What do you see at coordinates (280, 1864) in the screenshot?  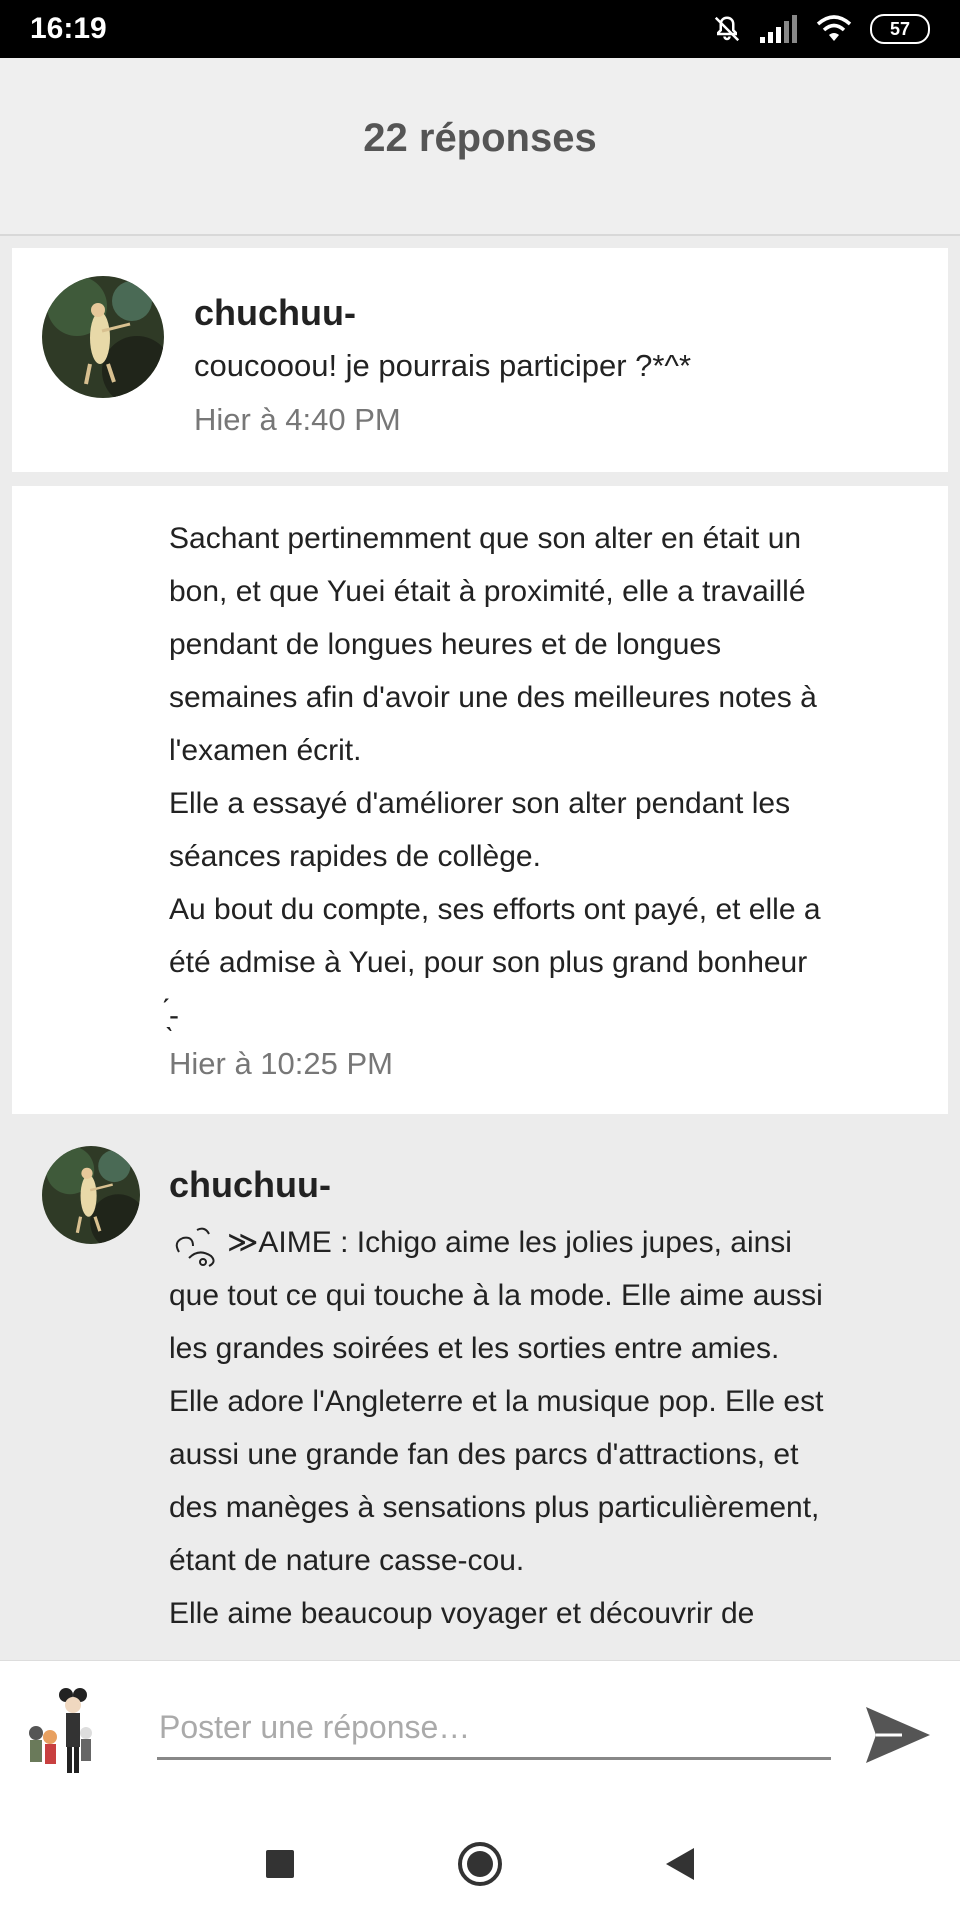 I see `recents-square-icon` at bounding box center [280, 1864].